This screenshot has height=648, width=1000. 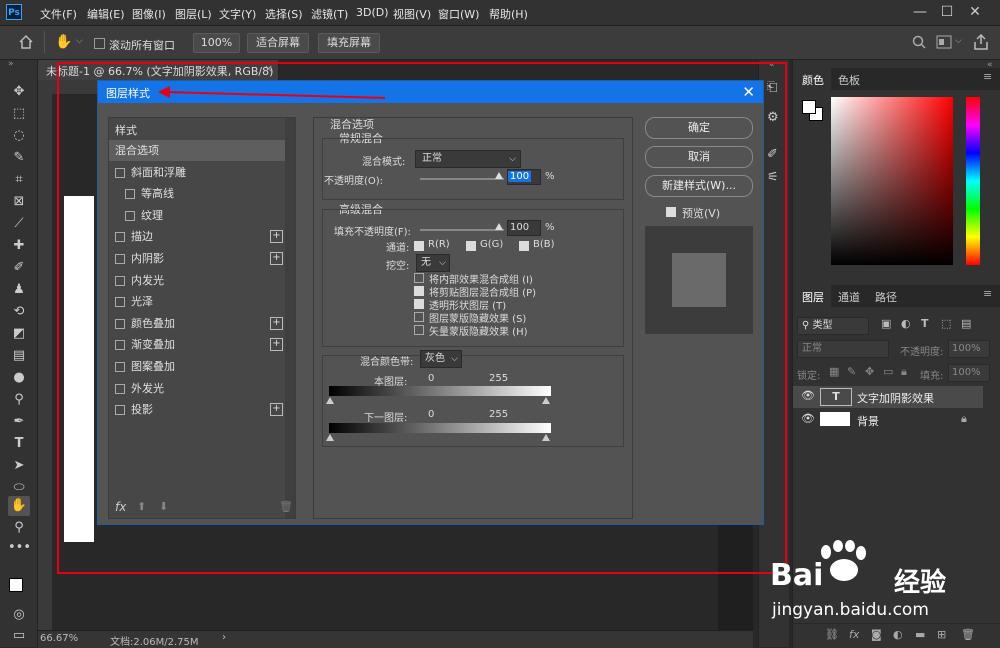 What do you see at coordinates (19, 312) in the screenshot?
I see `history-brush-icon: ⟲` at bounding box center [19, 312].